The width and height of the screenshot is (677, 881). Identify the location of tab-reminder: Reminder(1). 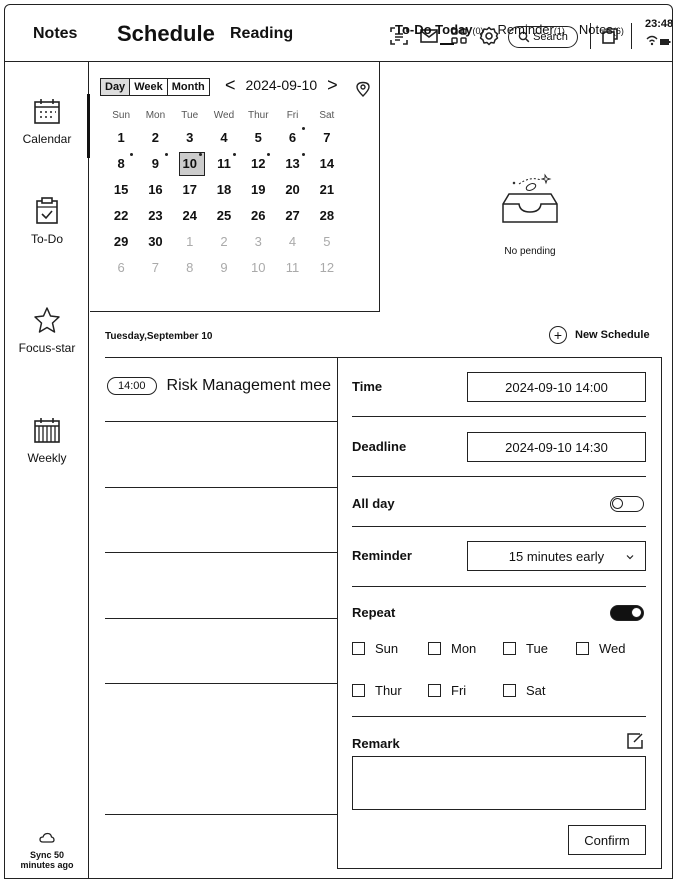
(531, 29).